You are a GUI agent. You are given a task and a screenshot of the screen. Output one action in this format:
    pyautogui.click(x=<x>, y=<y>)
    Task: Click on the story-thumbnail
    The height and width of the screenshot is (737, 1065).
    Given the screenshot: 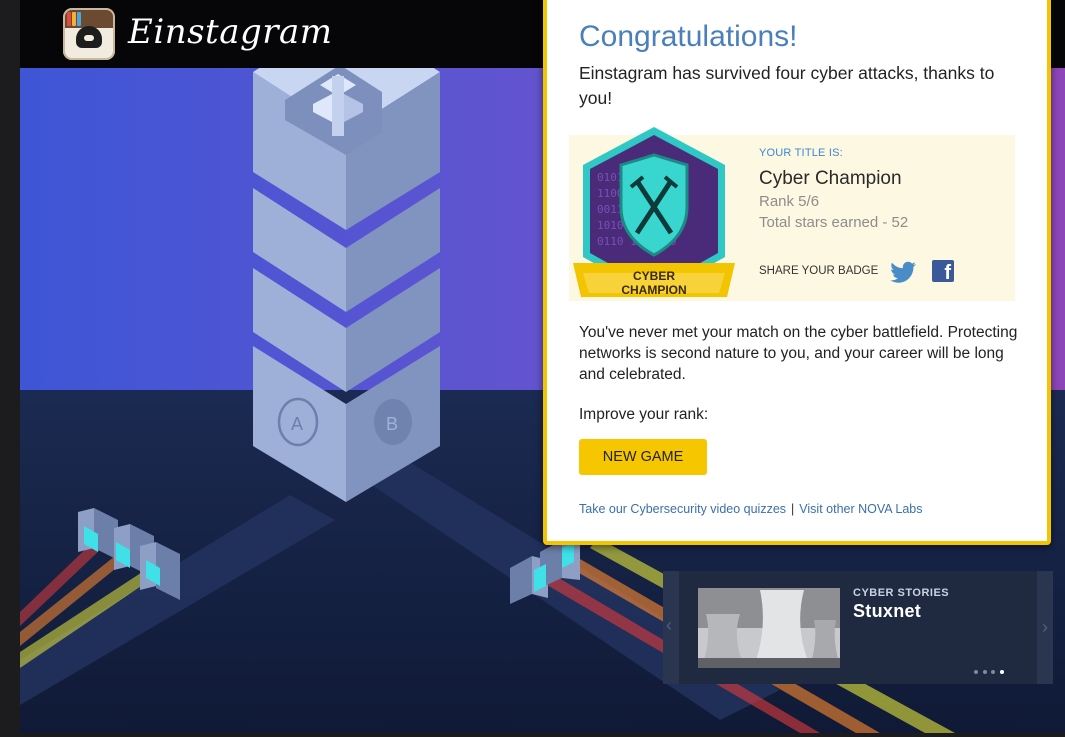 What is the action you would take?
    pyautogui.click(x=769, y=628)
    